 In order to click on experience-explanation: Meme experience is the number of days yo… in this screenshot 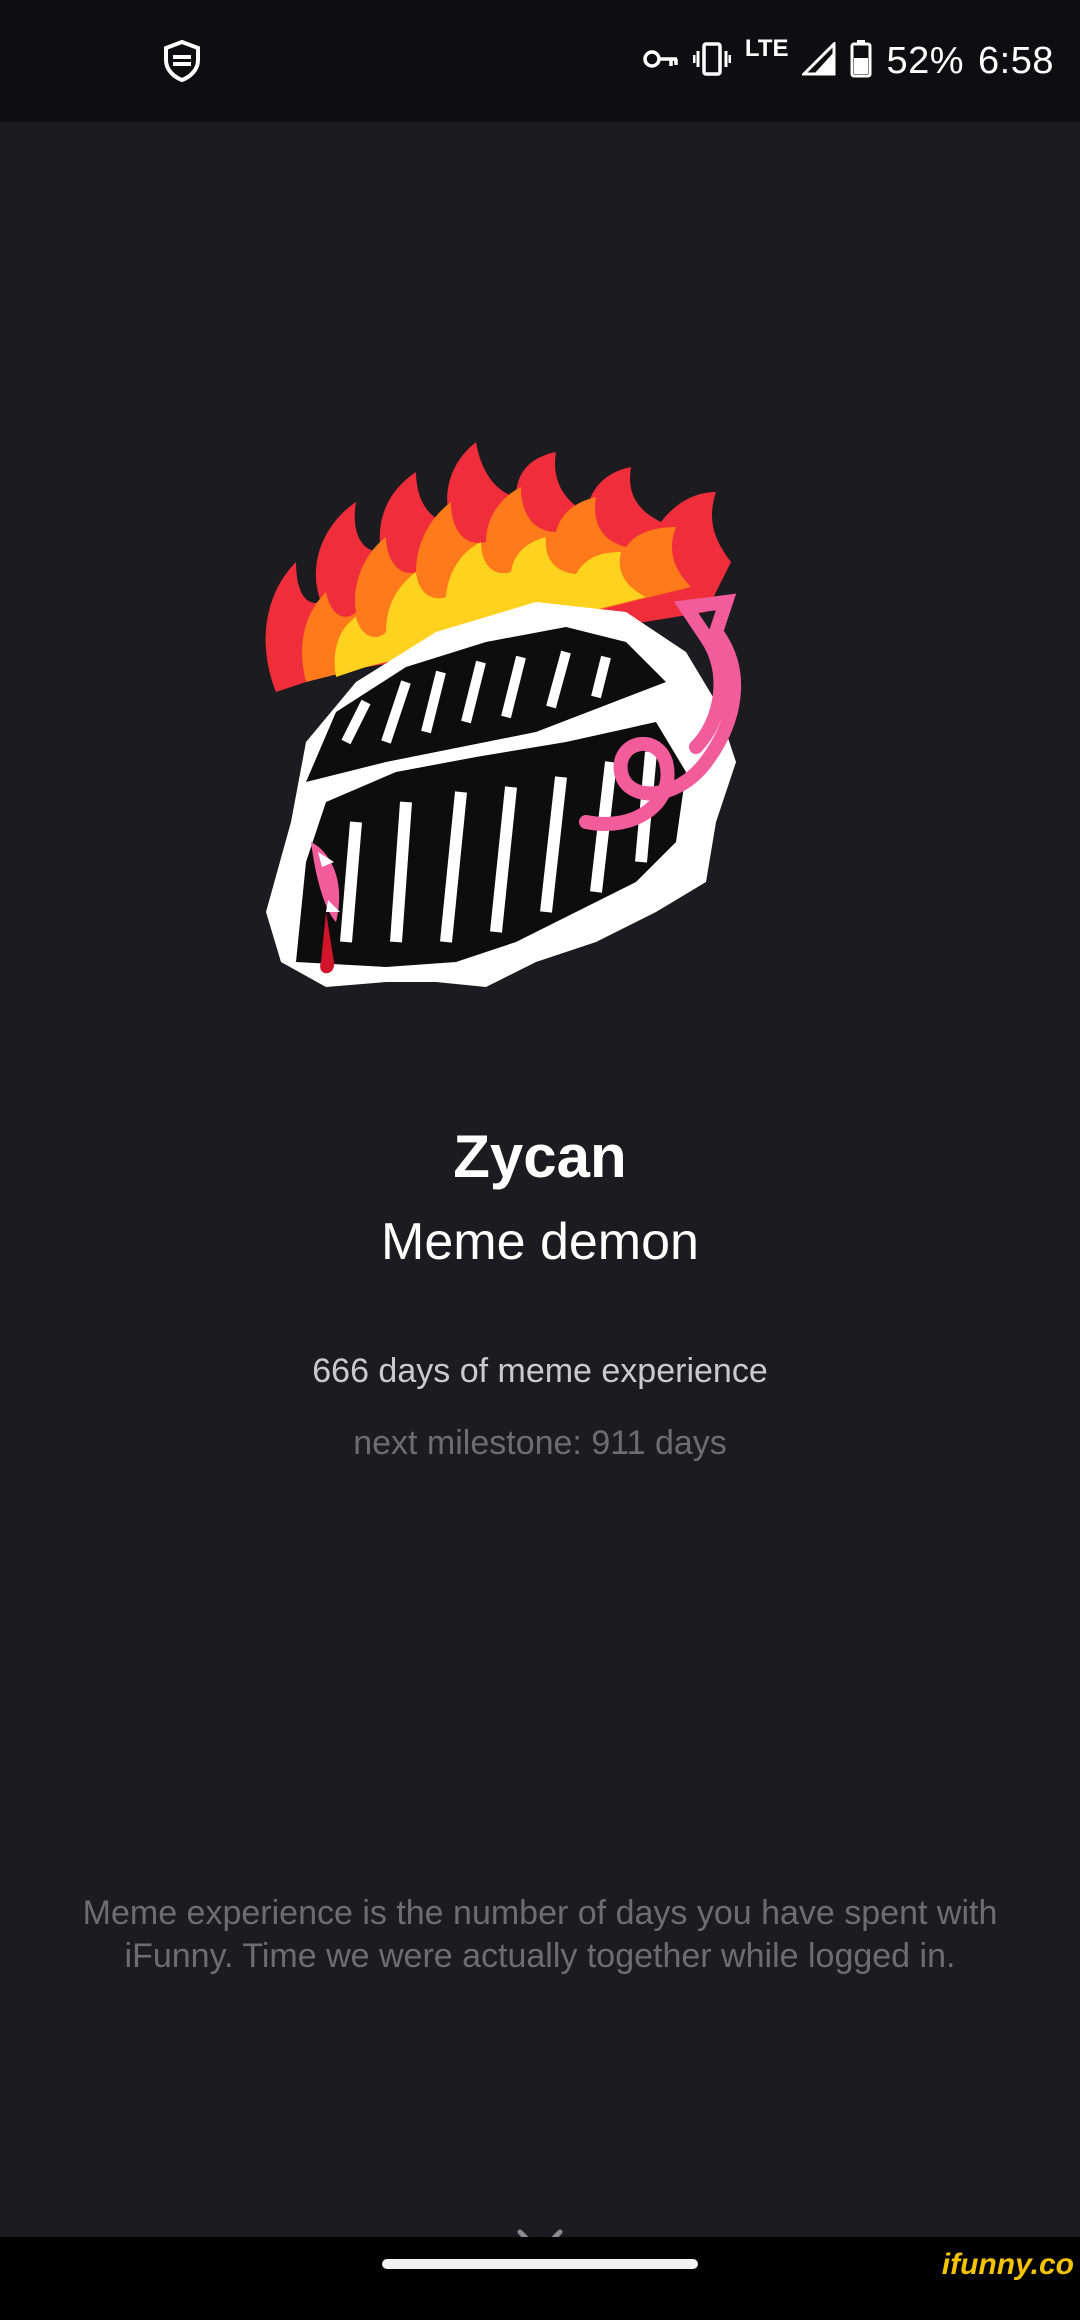, I will do `click(540, 1934)`.